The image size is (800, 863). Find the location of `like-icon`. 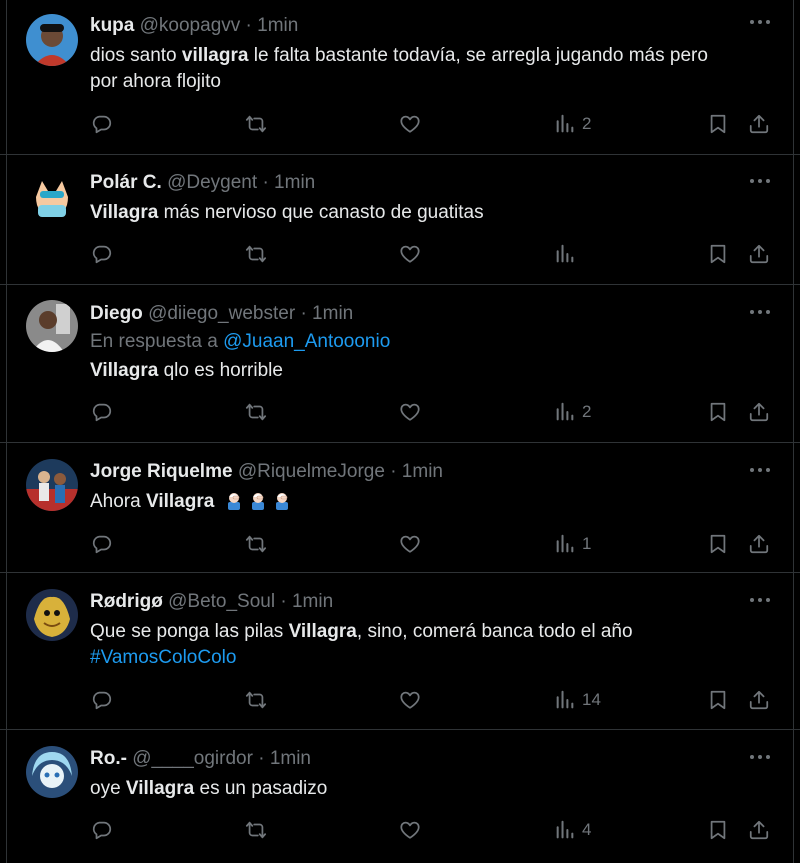

like-icon is located at coordinates (410, 544).